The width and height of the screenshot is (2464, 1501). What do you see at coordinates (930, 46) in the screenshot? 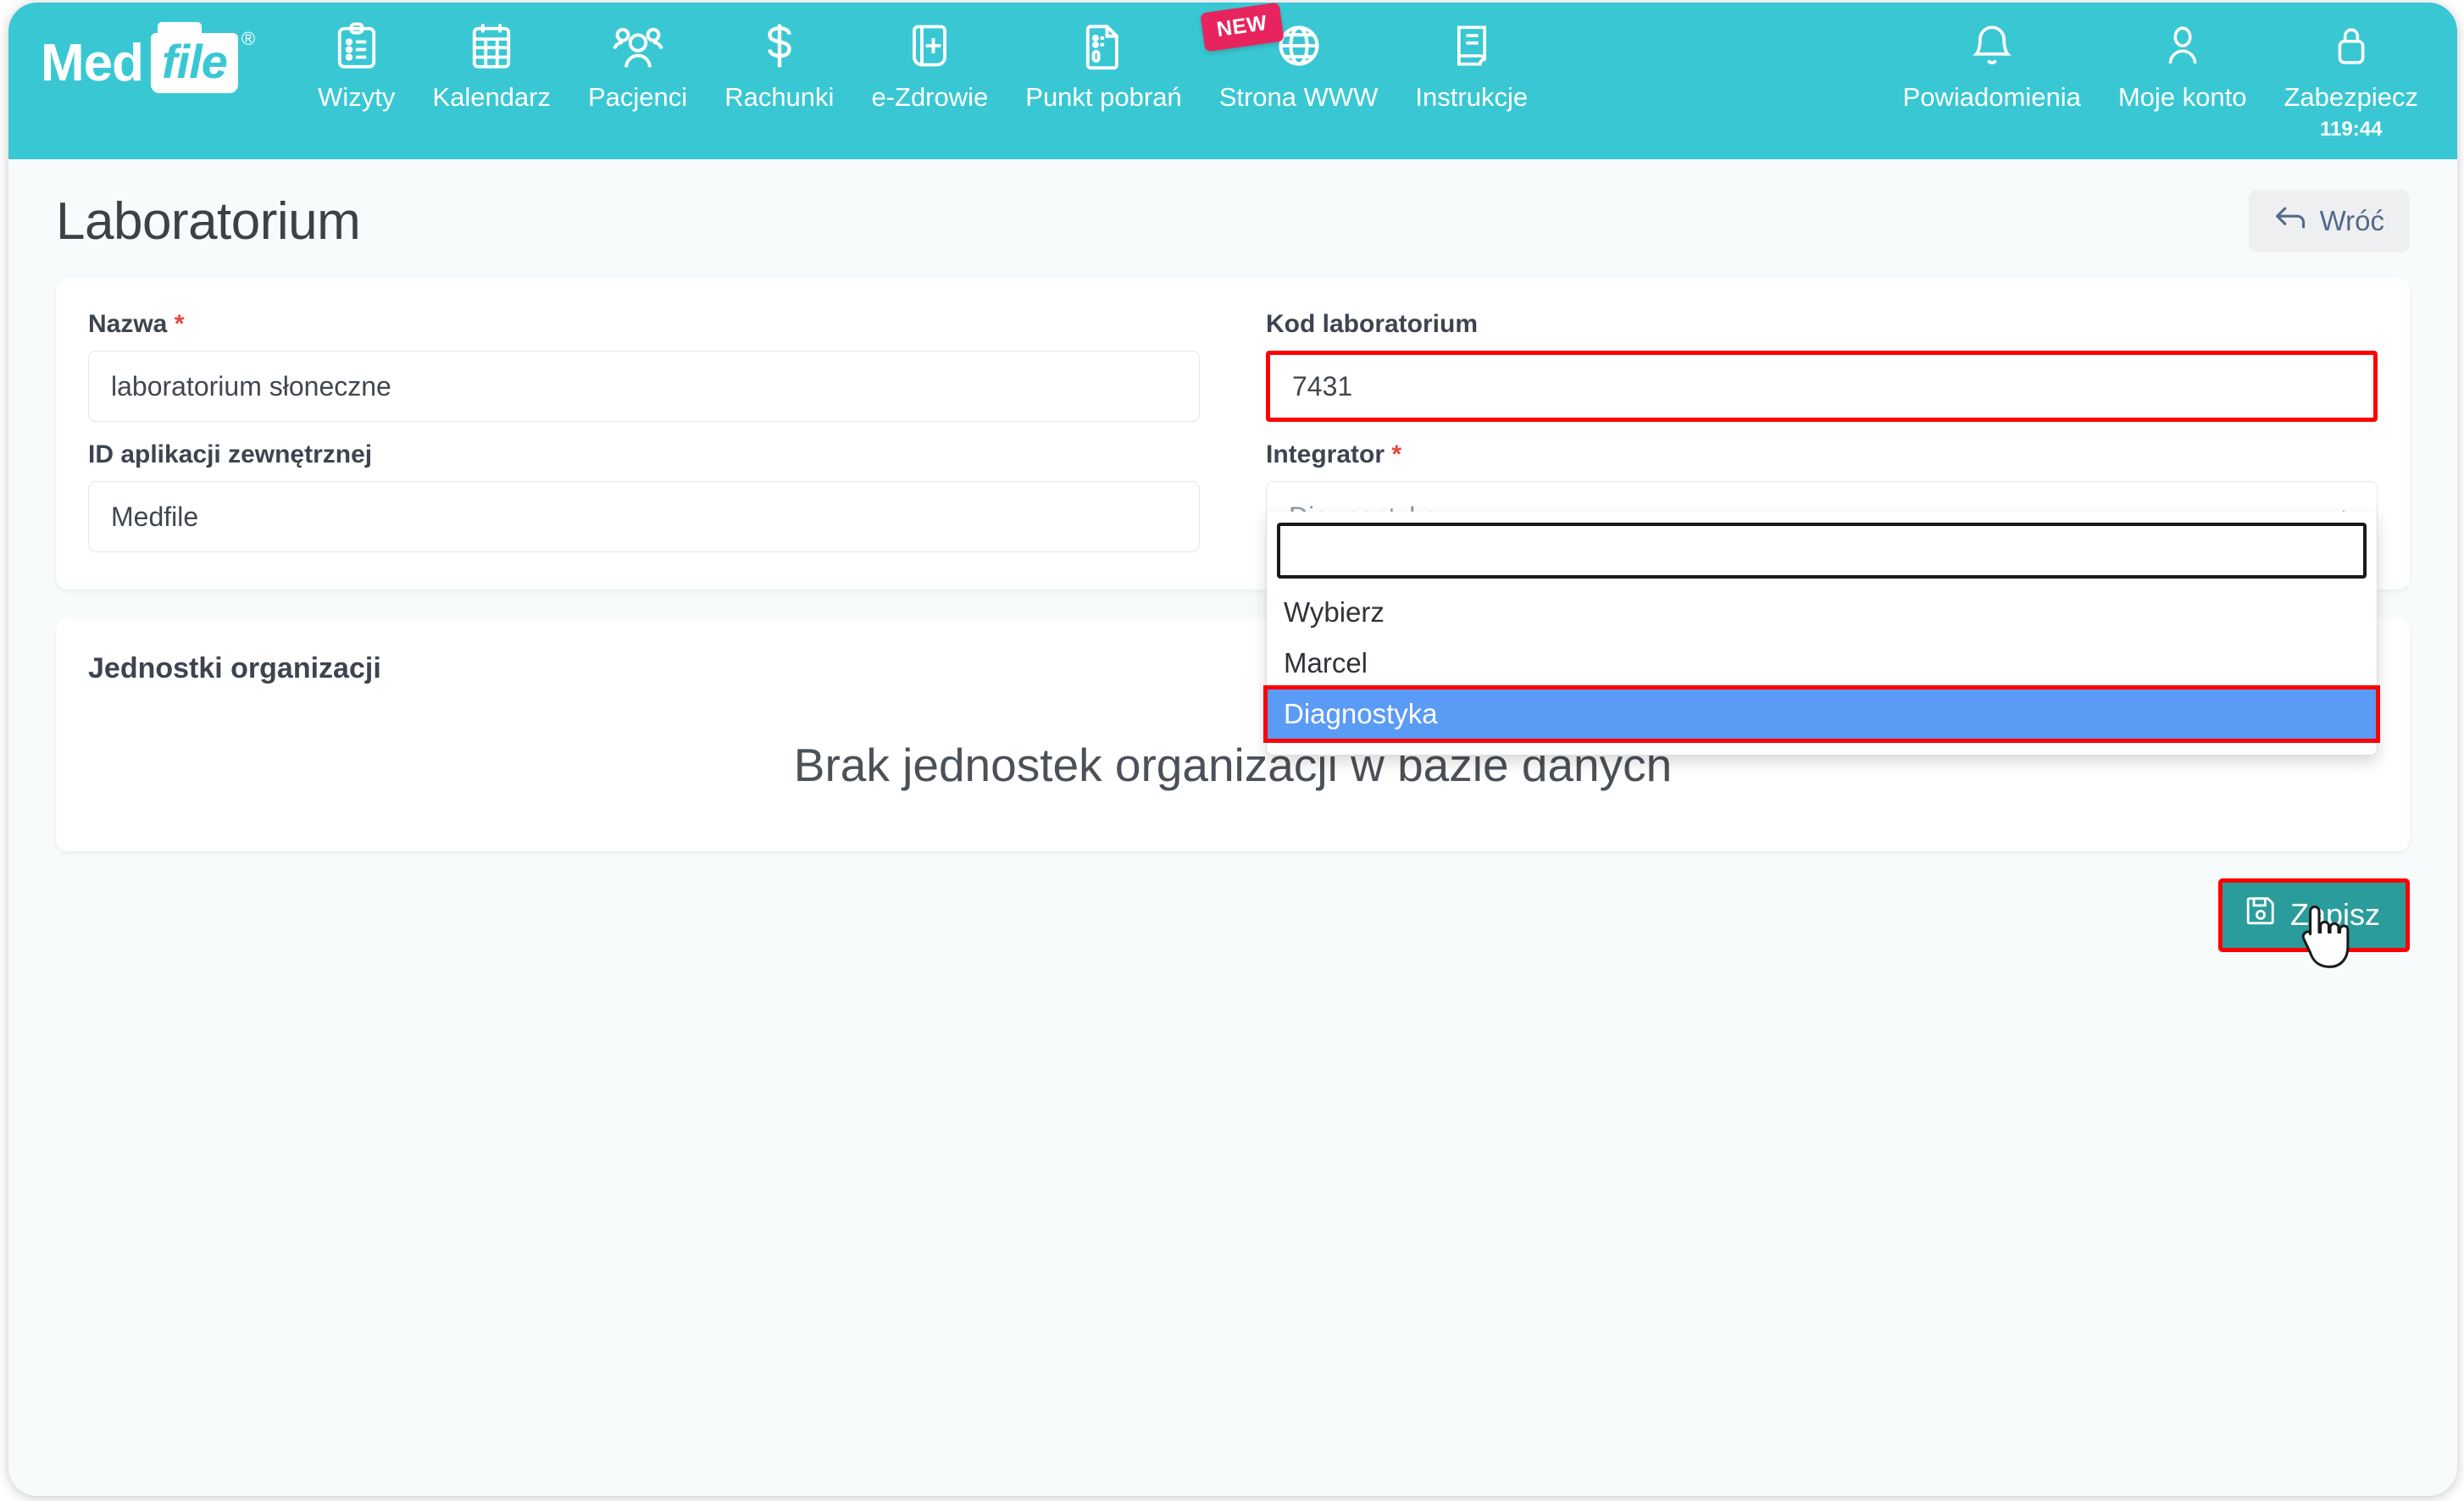
I see `medical-record-icon` at bounding box center [930, 46].